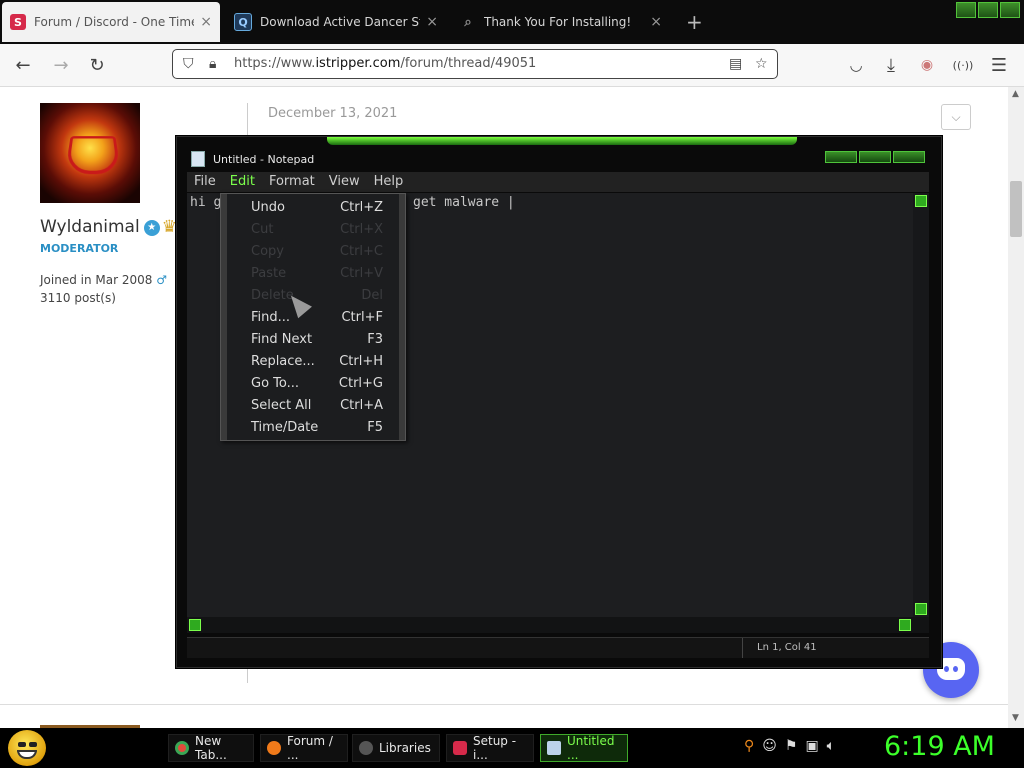 Image resolution: width=1024 pixels, height=768 pixels. I want to click on menu-item-go-to: Go To... Ctrl+G, so click(317, 383).